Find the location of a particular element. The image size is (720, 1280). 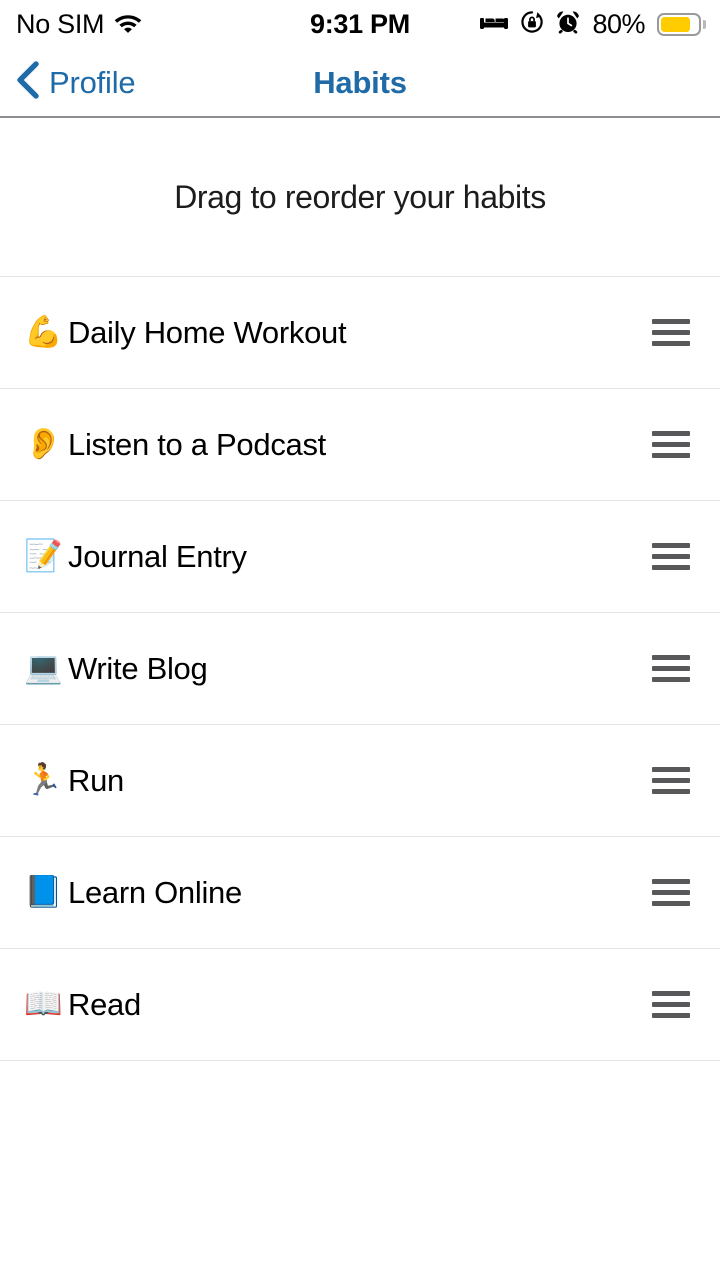

navigation-bar: Profile Habits is located at coordinates (360, 83).